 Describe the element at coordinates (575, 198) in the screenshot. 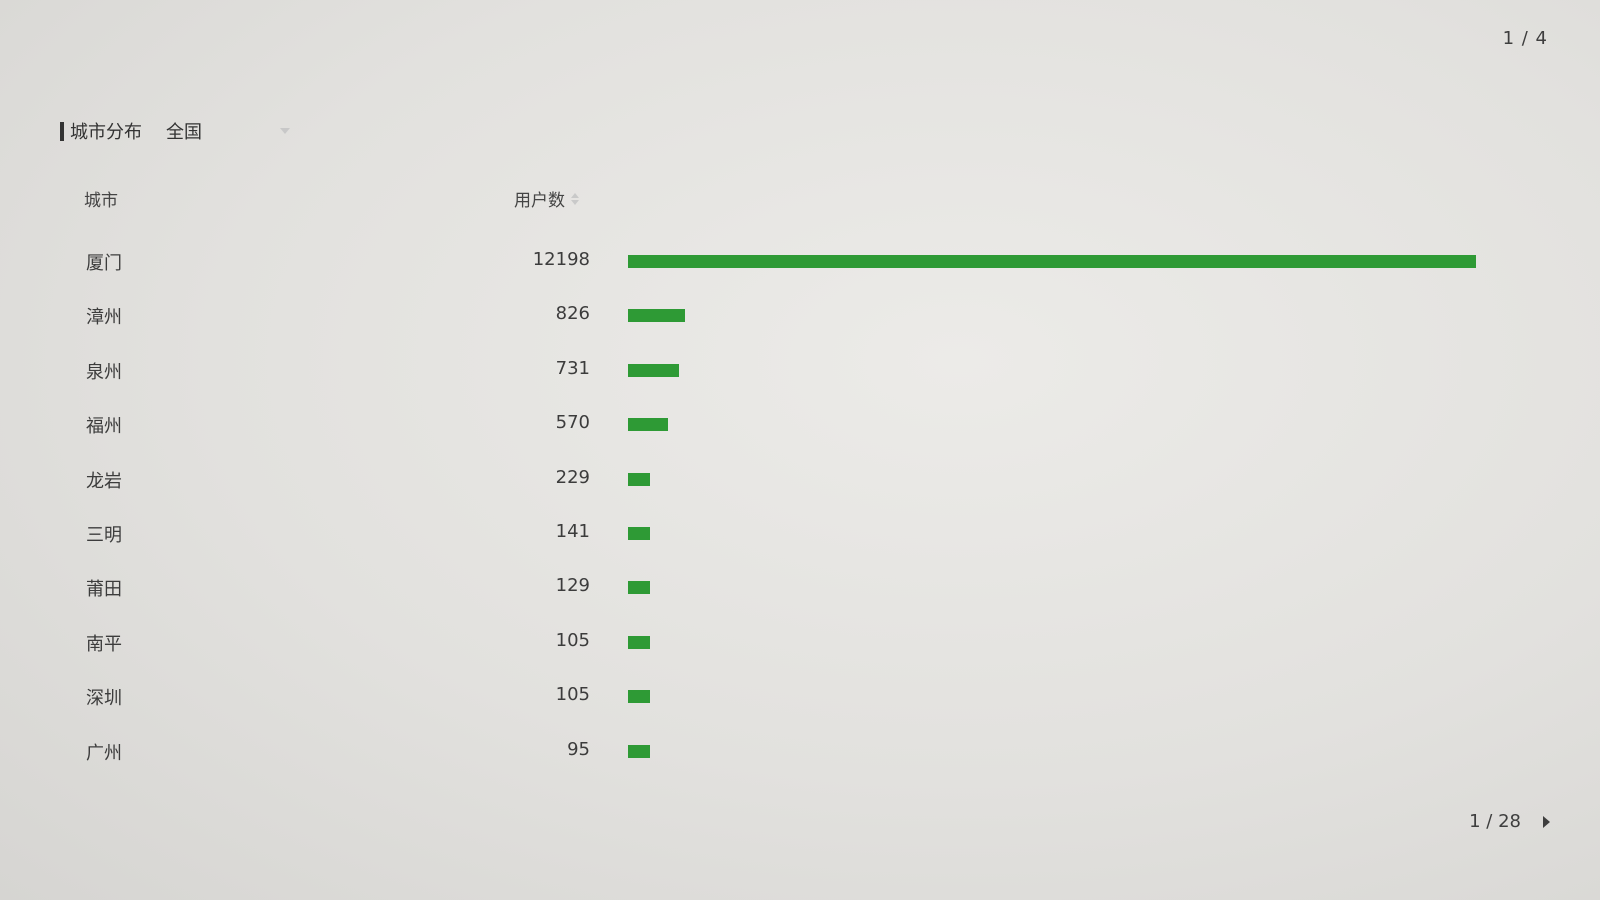

I see `sort-icon` at that location.